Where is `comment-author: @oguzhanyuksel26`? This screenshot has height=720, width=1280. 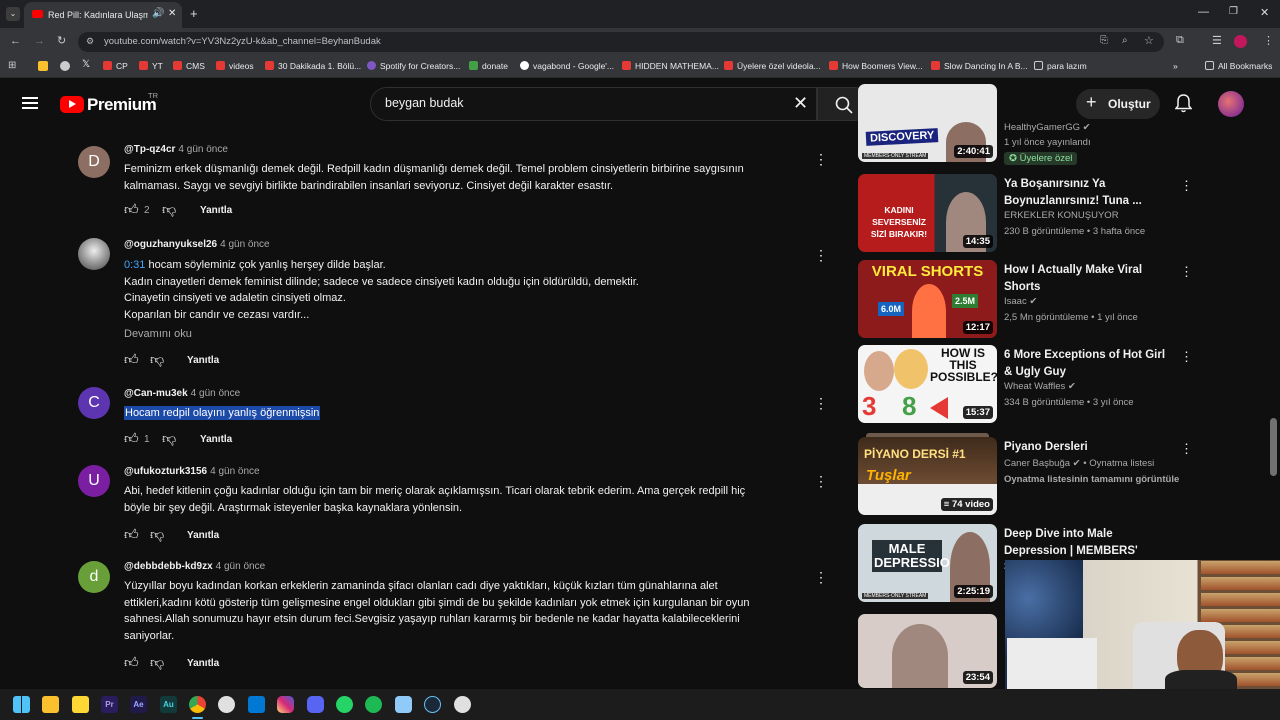 comment-author: @oguzhanyuksel26 is located at coordinates (170, 244).